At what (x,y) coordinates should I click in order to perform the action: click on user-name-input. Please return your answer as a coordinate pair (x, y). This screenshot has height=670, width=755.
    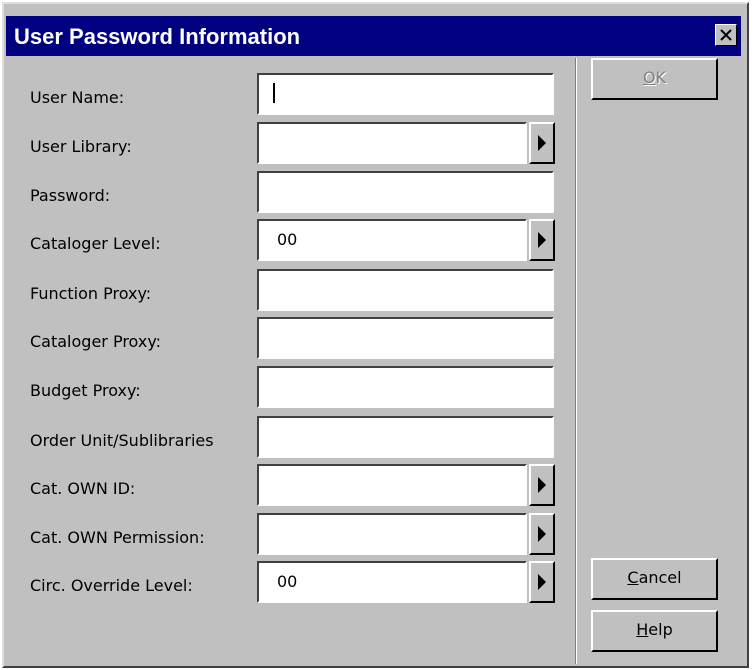
    Looking at the image, I should click on (405, 94).